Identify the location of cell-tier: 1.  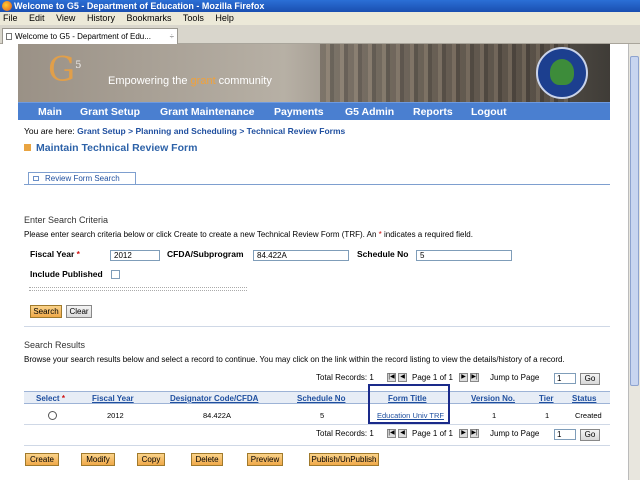
(547, 415).